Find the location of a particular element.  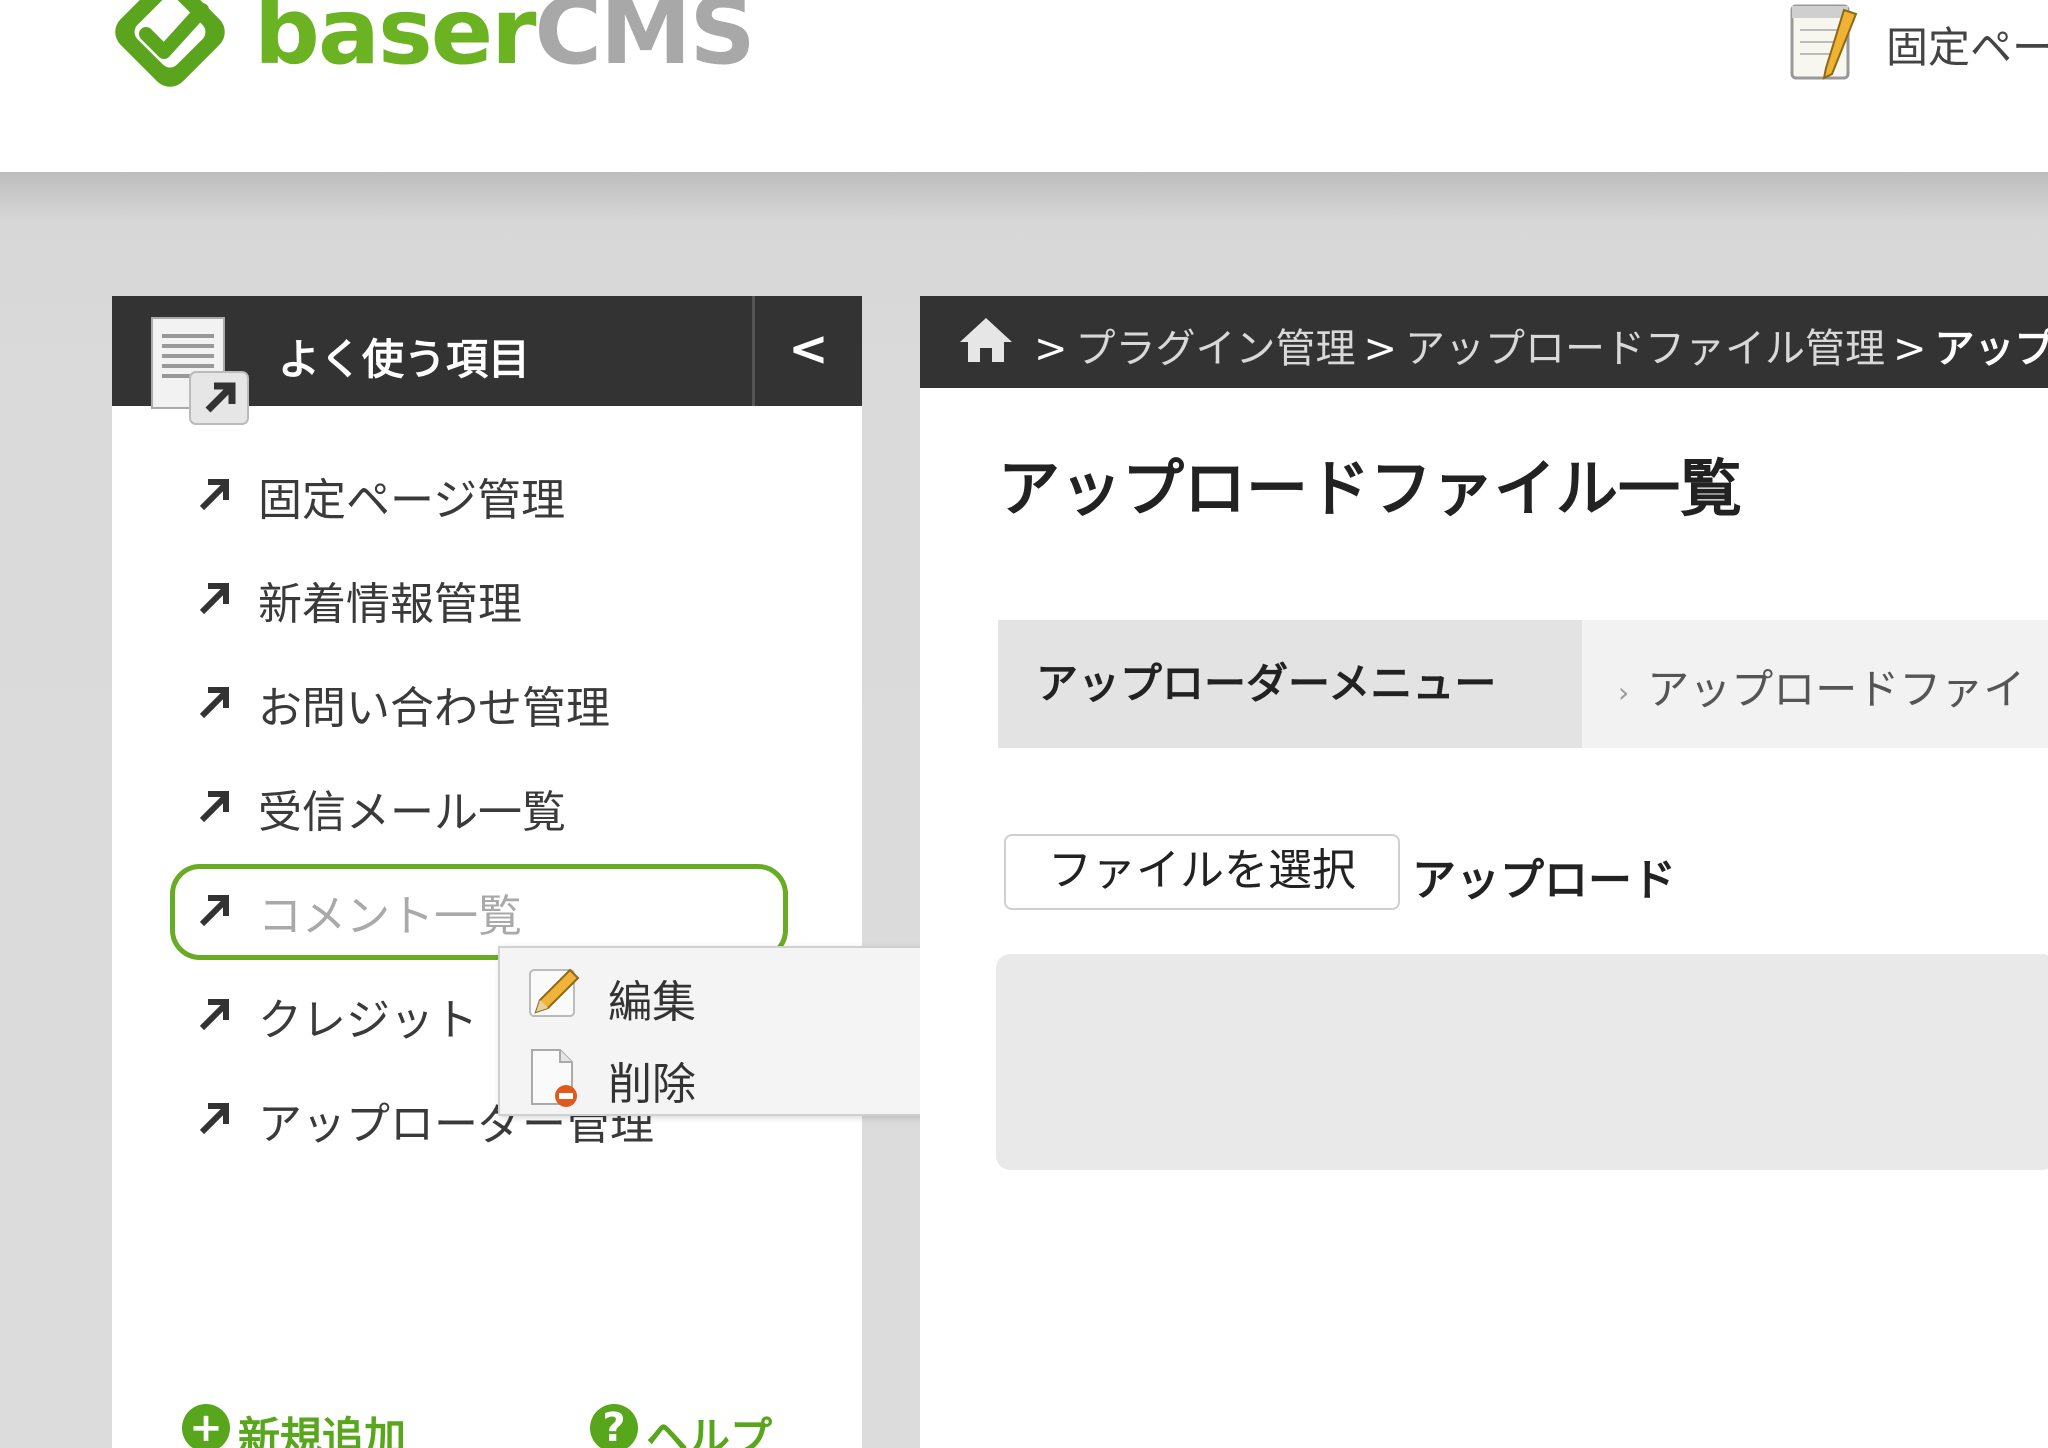

submenu-link-upload-files: › アップロードファイ is located at coordinates (1821, 686).